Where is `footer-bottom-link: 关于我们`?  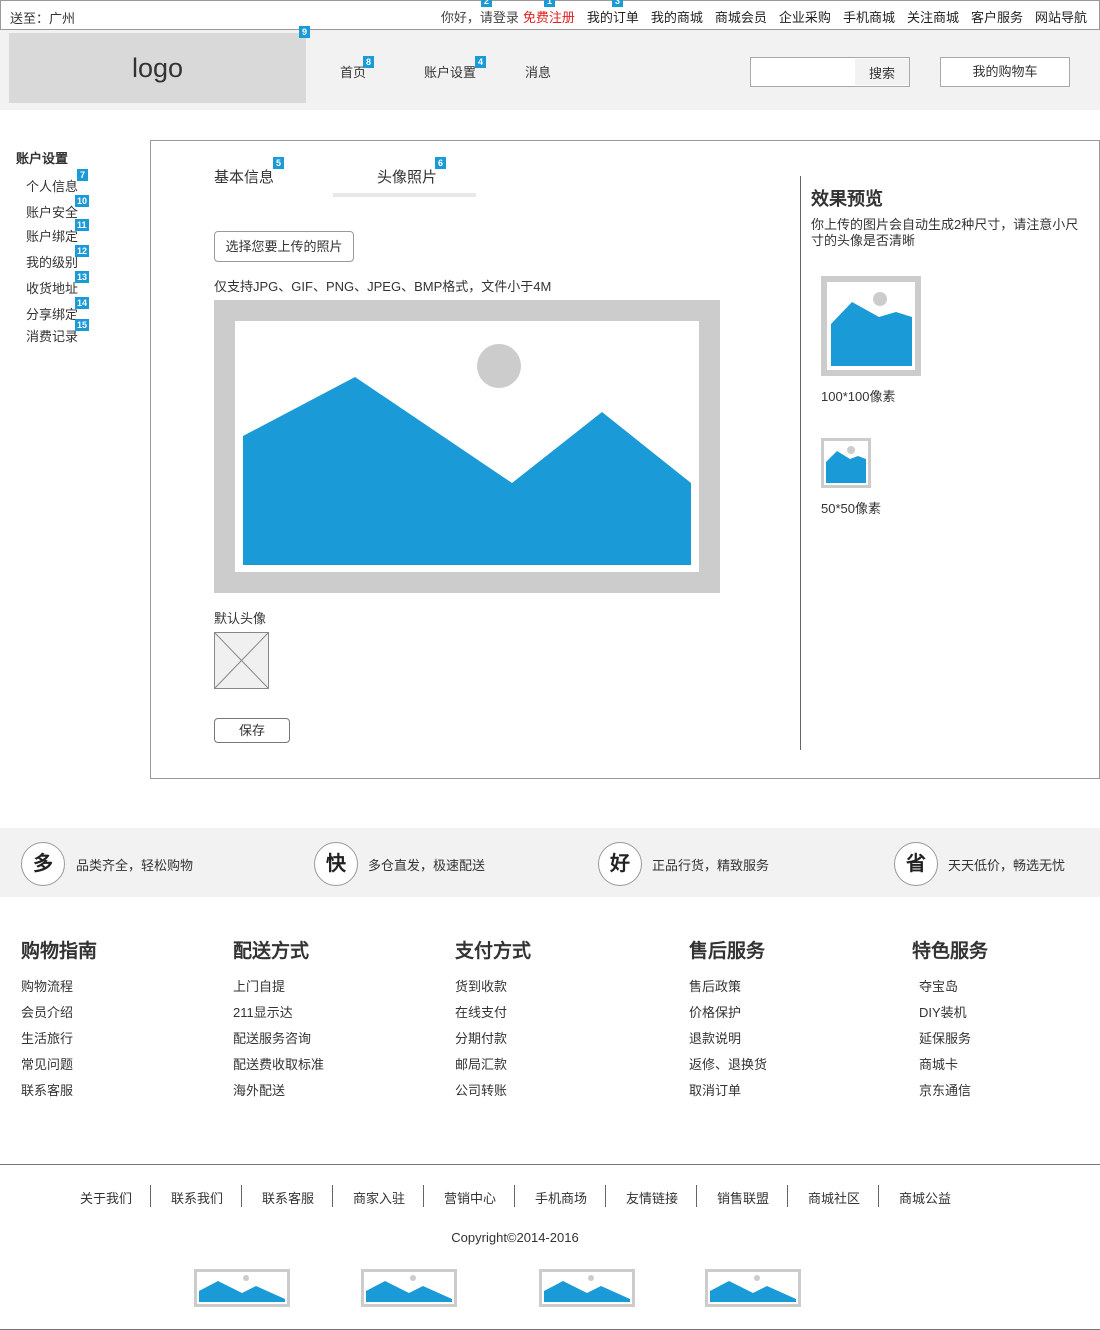 footer-bottom-link: 关于我们 is located at coordinates (106, 1197).